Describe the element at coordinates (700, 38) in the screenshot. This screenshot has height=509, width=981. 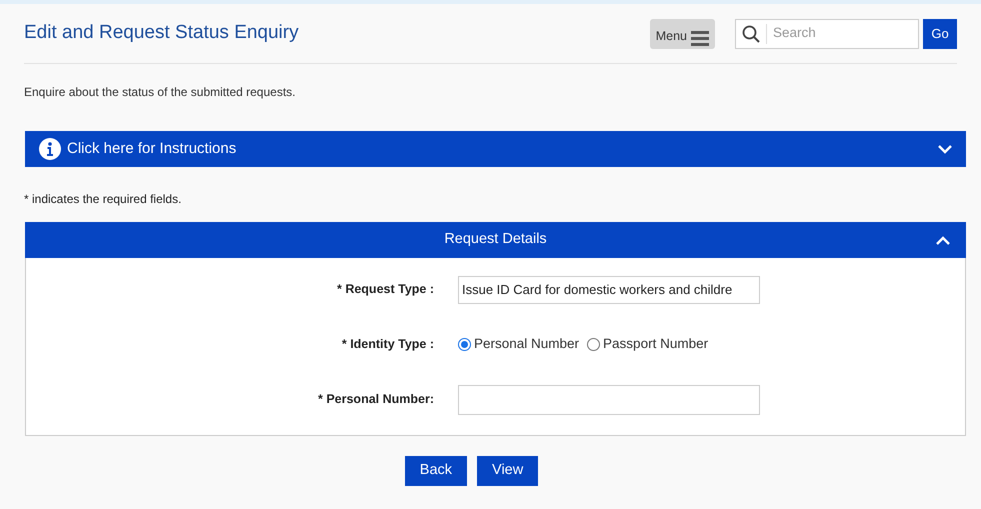
I see `menu-icon` at that location.